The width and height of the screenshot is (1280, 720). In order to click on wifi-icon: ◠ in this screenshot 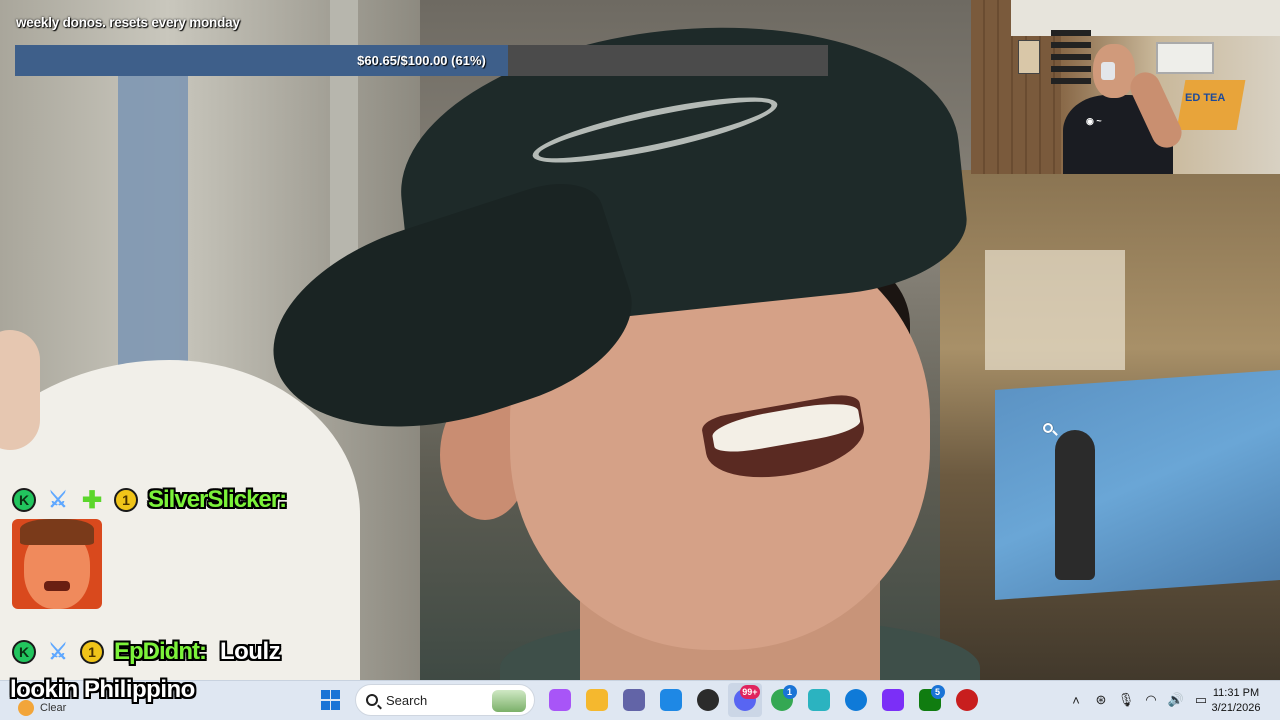, I will do `click(1151, 700)`.